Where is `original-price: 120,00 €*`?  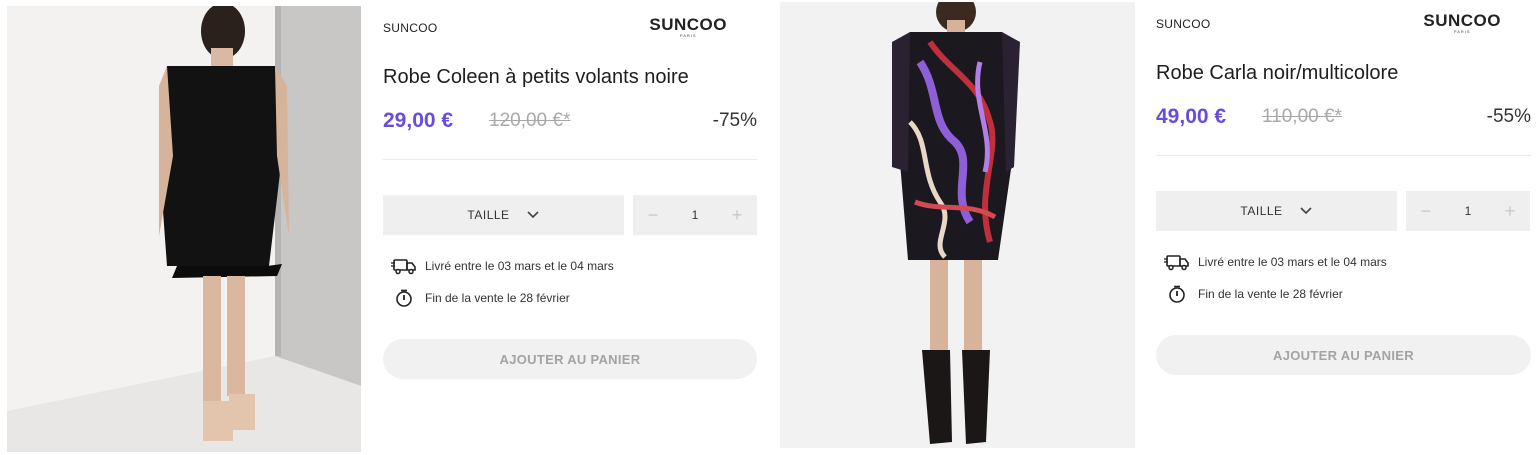
original-price: 120,00 €* is located at coordinates (530, 120).